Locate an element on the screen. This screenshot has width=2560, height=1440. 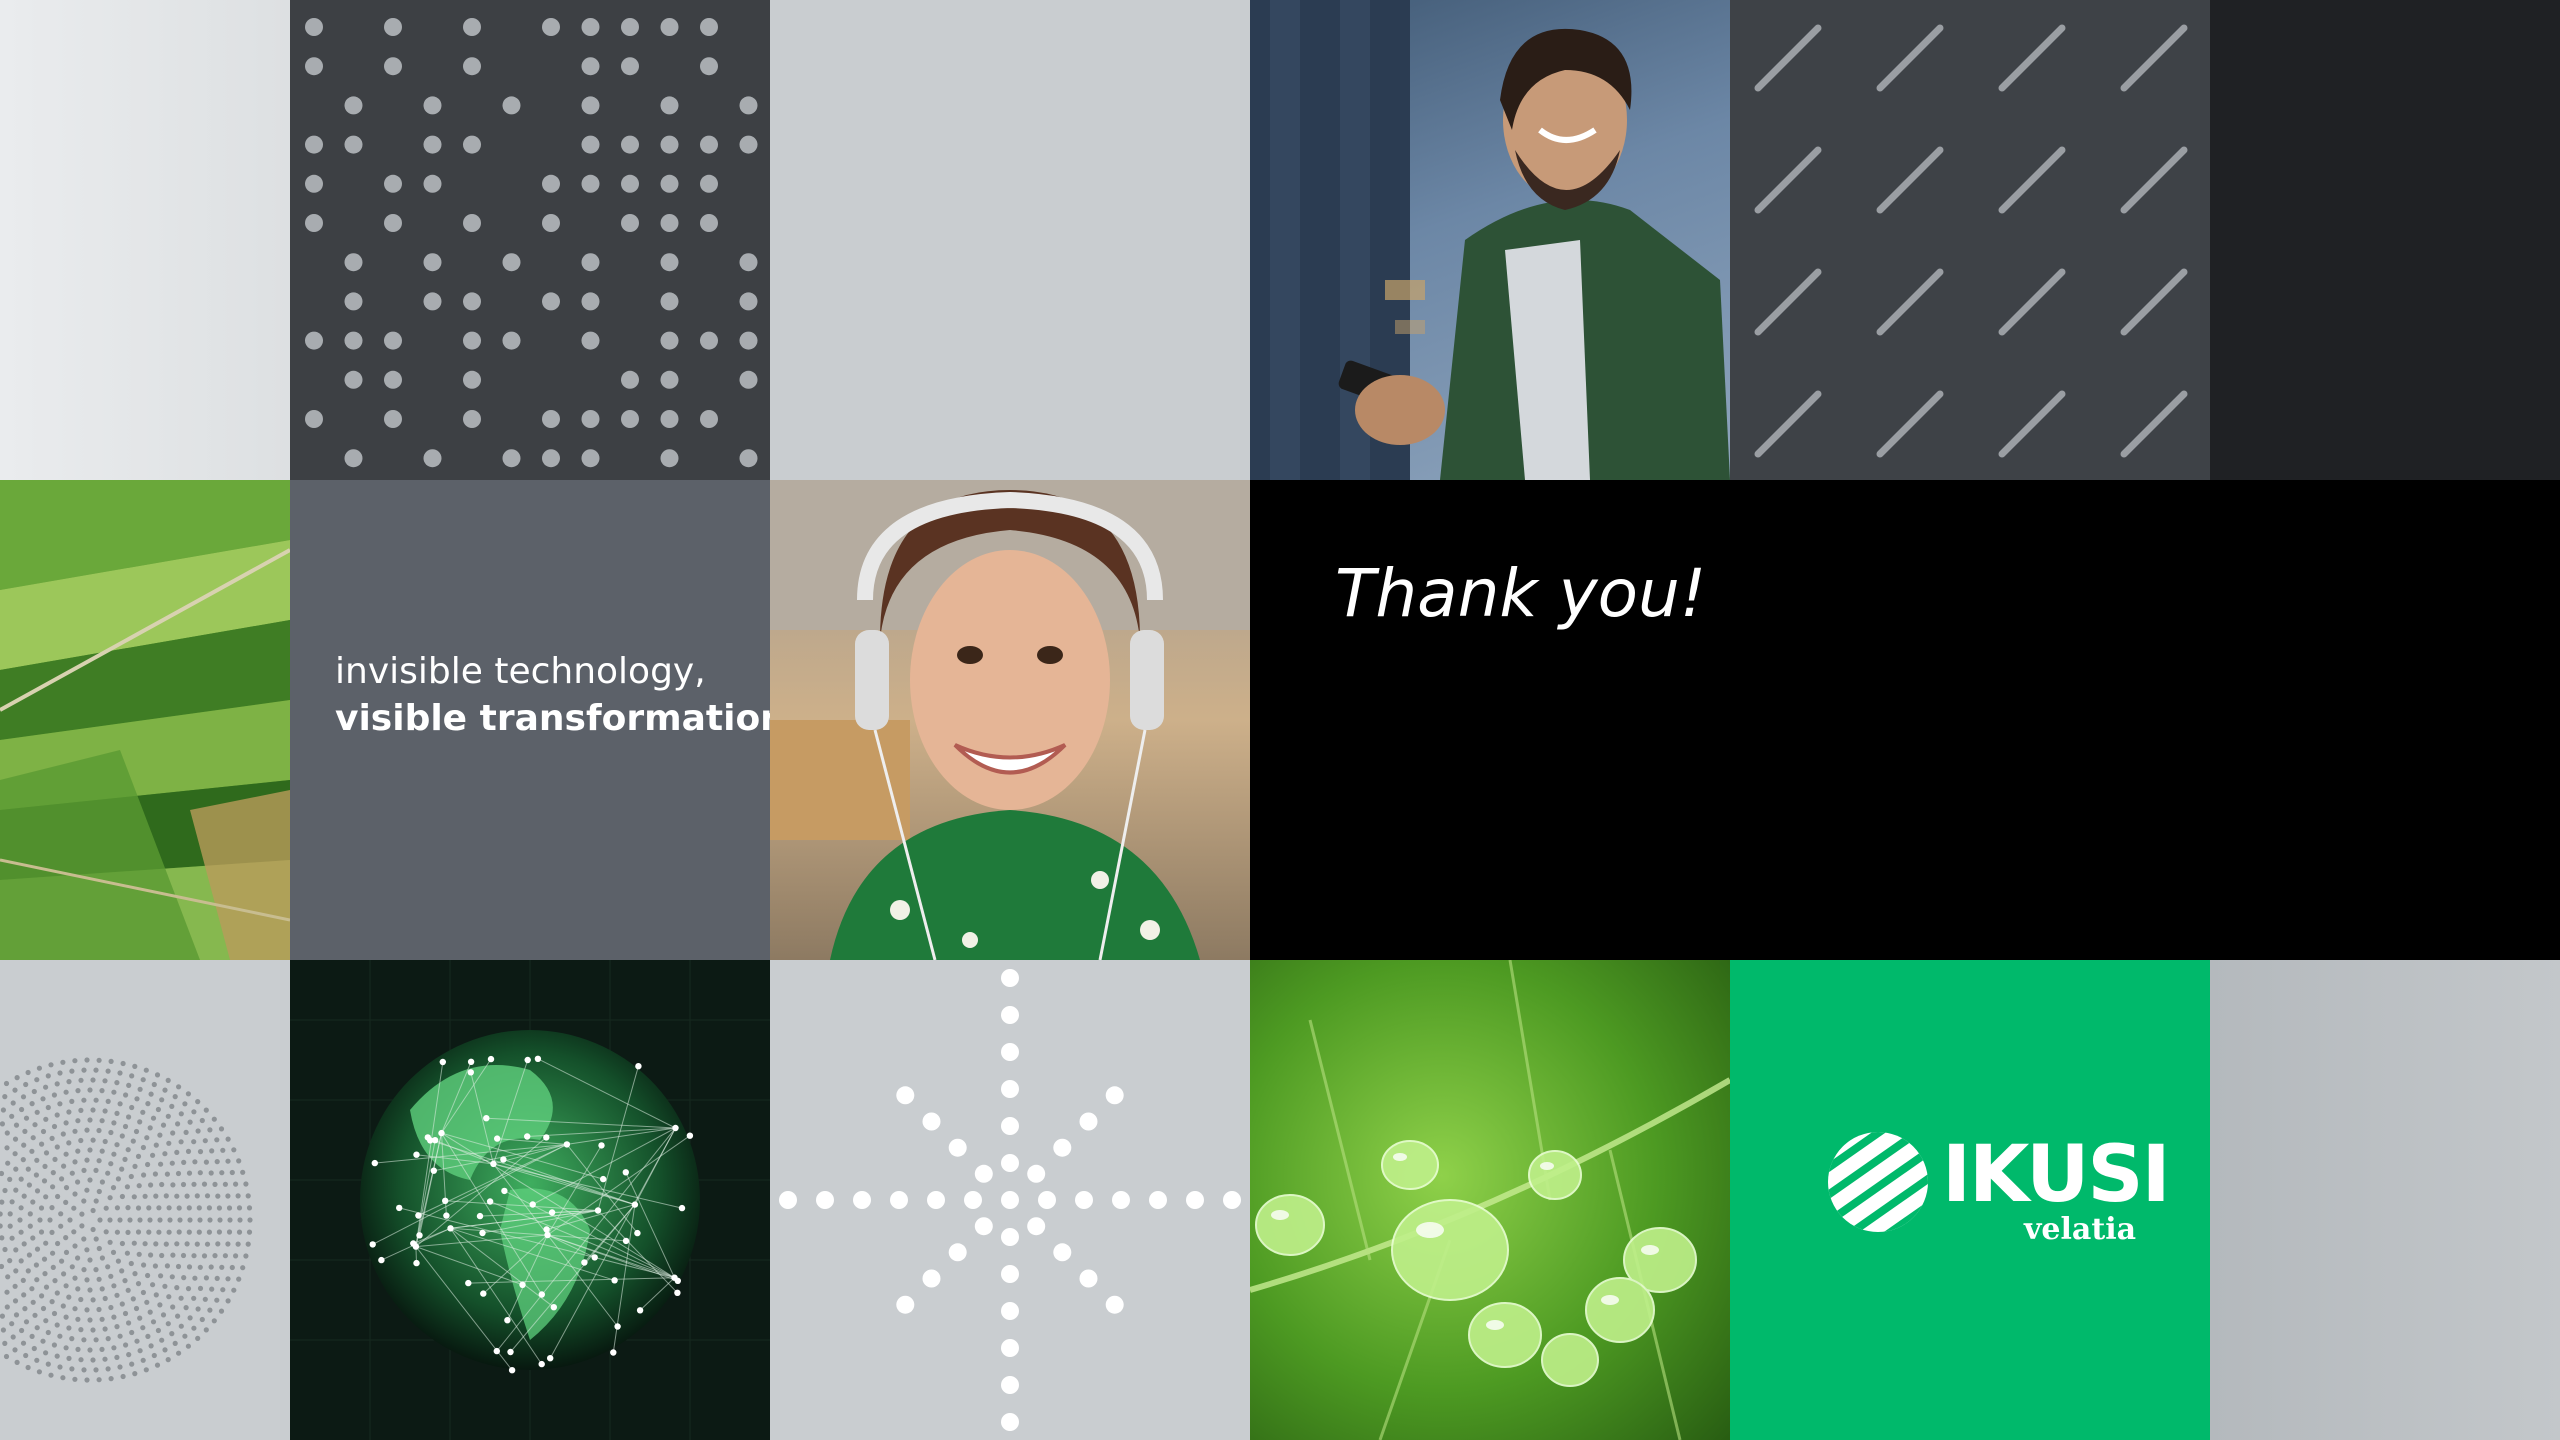
man-smiling-with-phone-image is located at coordinates (1490, 240).